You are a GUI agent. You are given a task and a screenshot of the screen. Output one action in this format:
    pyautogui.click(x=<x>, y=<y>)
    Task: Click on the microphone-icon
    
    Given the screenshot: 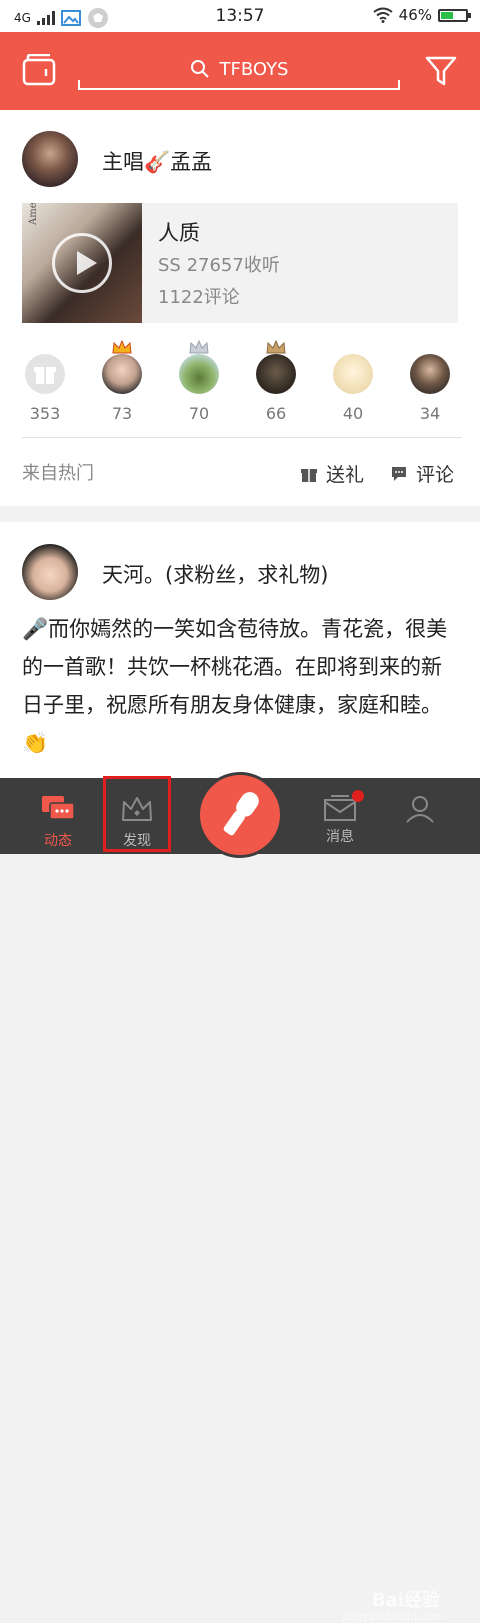 What is the action you would take?
    pyautogui.click(x=241, y=814)
    